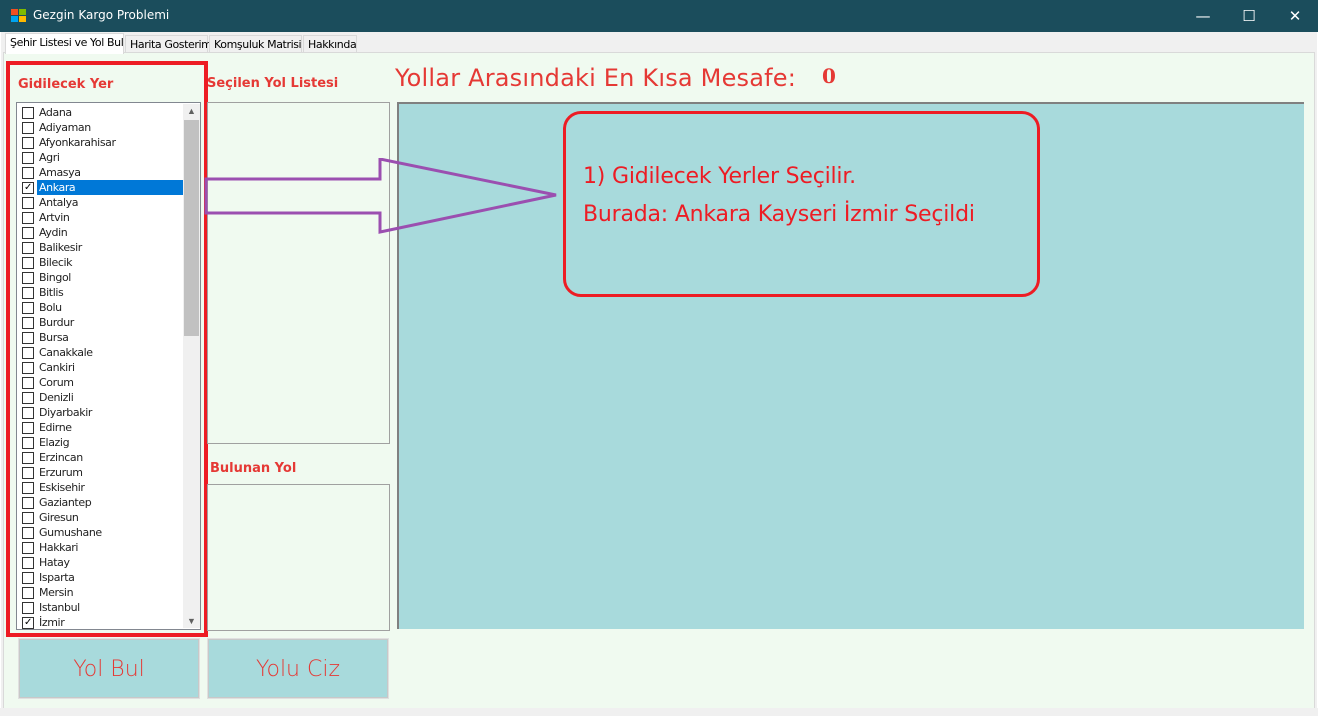 The width and height of the screenshot is (1318, 716). I want to click on list-item: Edirne, so click(101, 427).